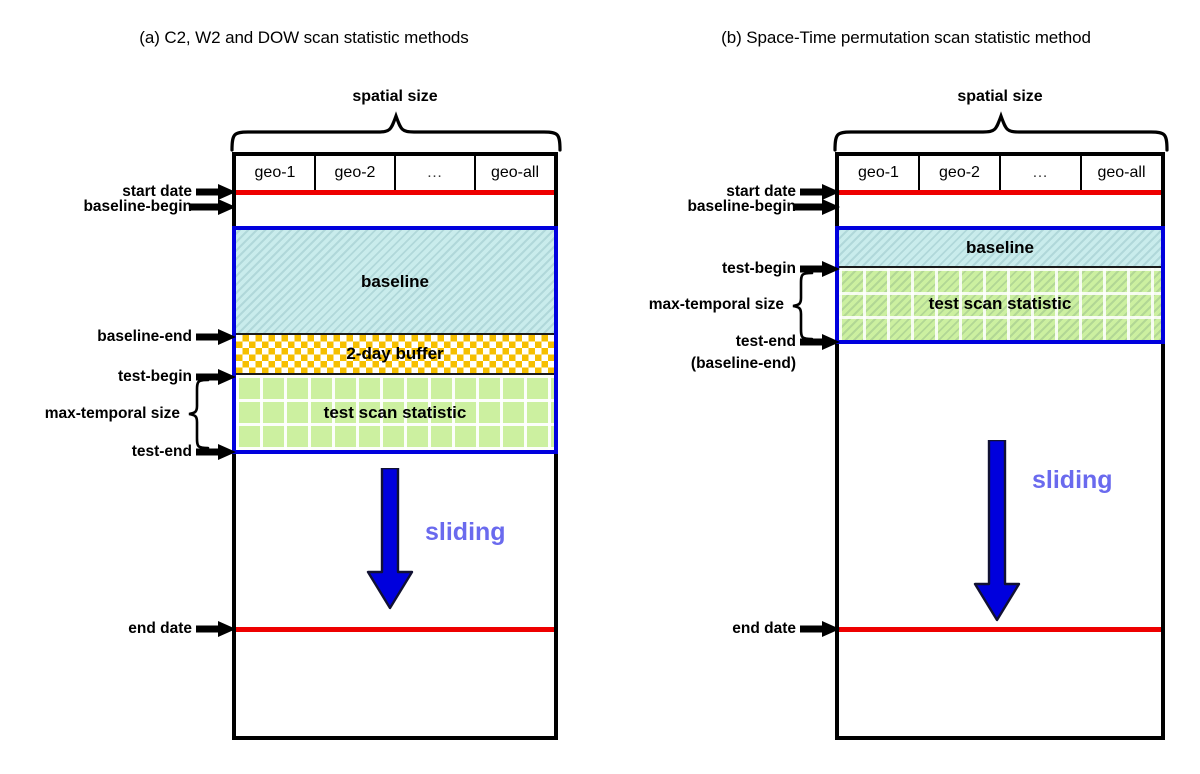 This screenshot has width=1200, height=774. Describe the element at coordinates (390, 539) in the screenshot. I see `panel-a-sliding-arrow` at that location.